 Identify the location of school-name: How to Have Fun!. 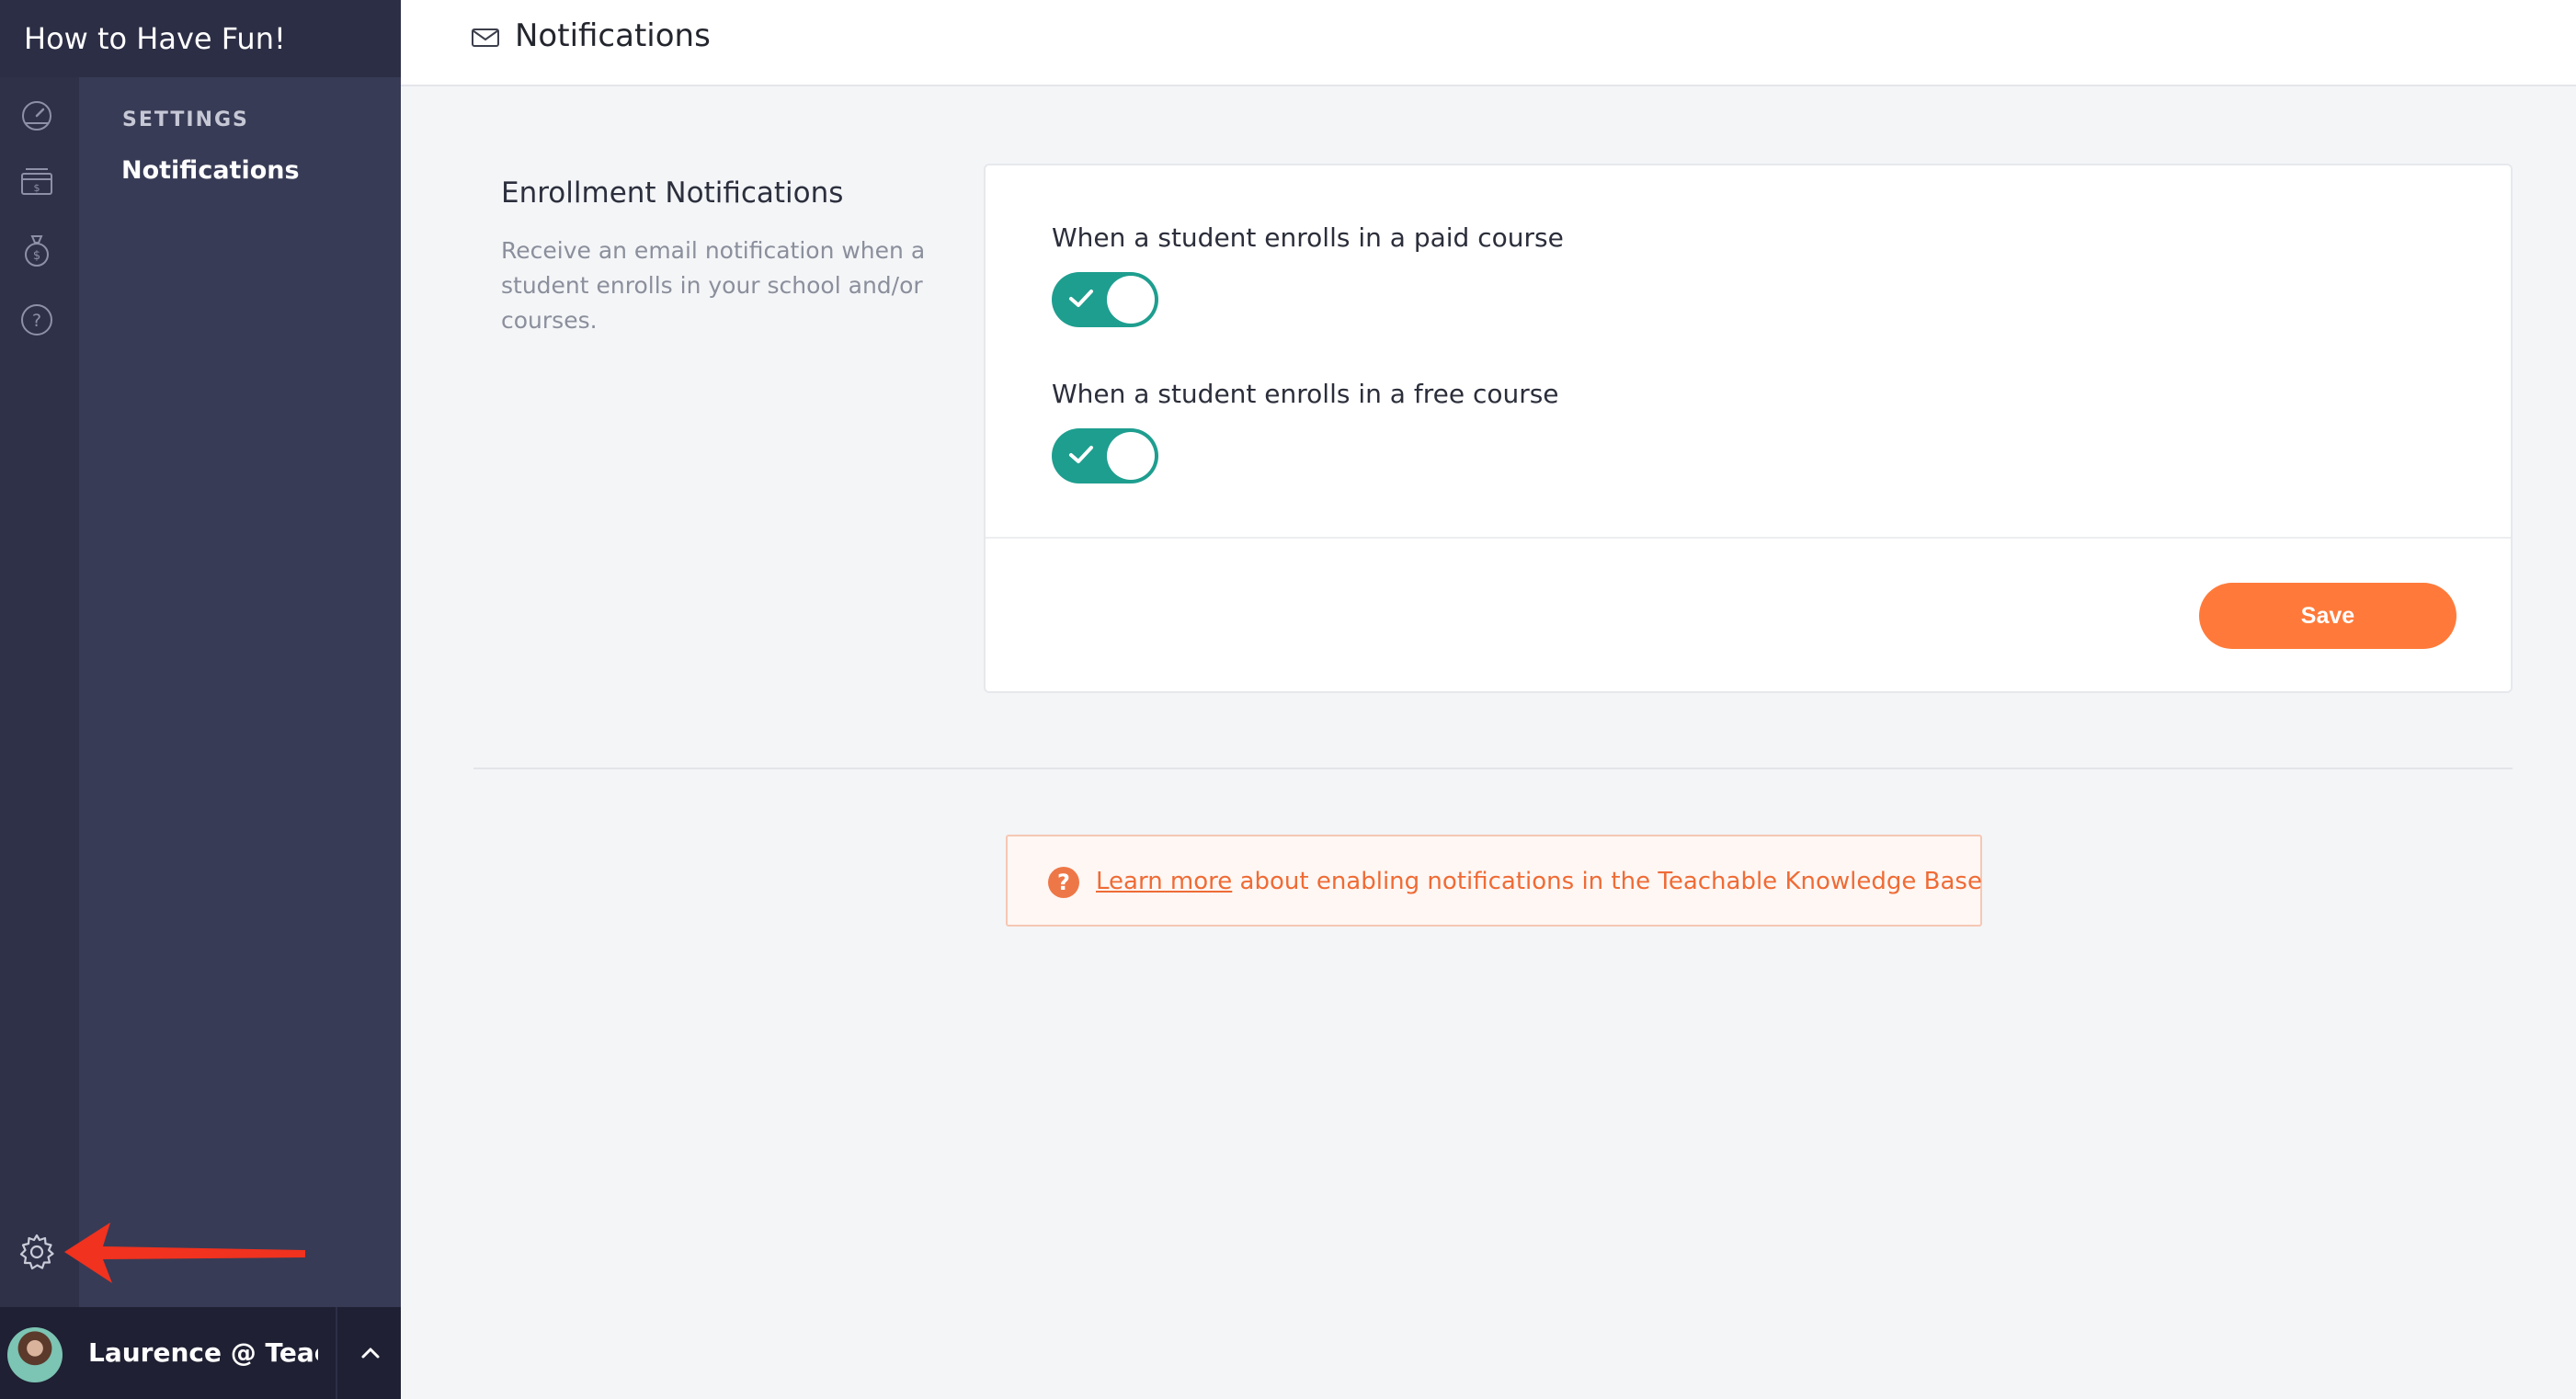
(200, 38).